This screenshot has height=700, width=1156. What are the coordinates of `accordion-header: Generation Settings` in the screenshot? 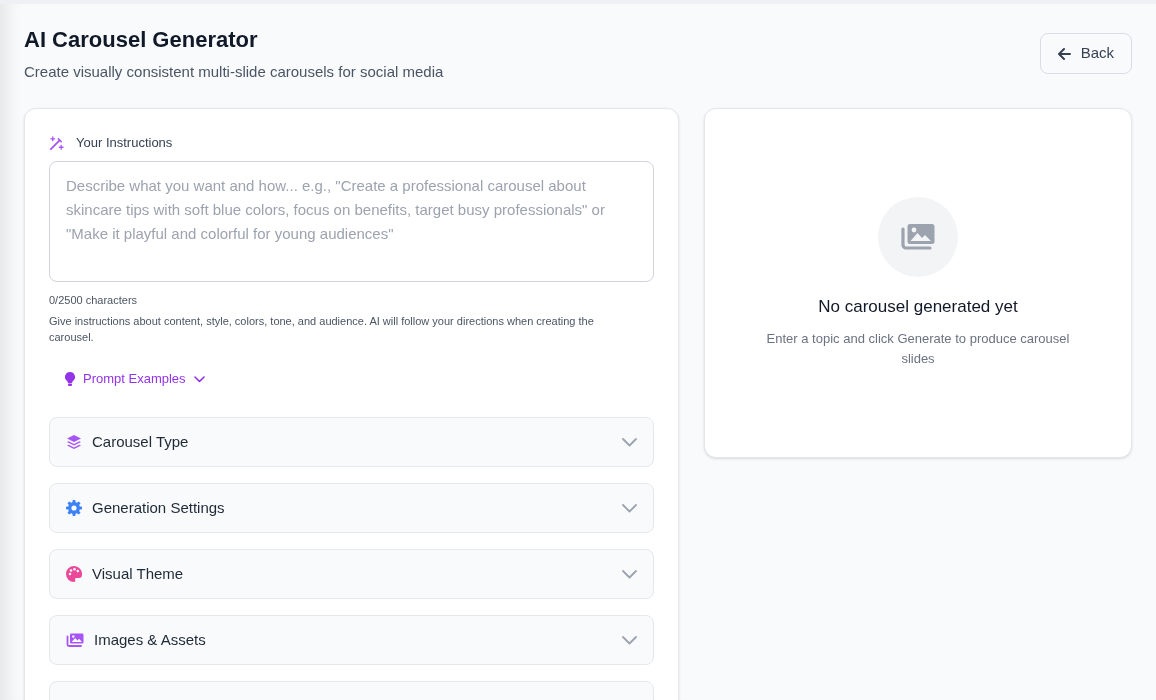 It's located at (351, 508).